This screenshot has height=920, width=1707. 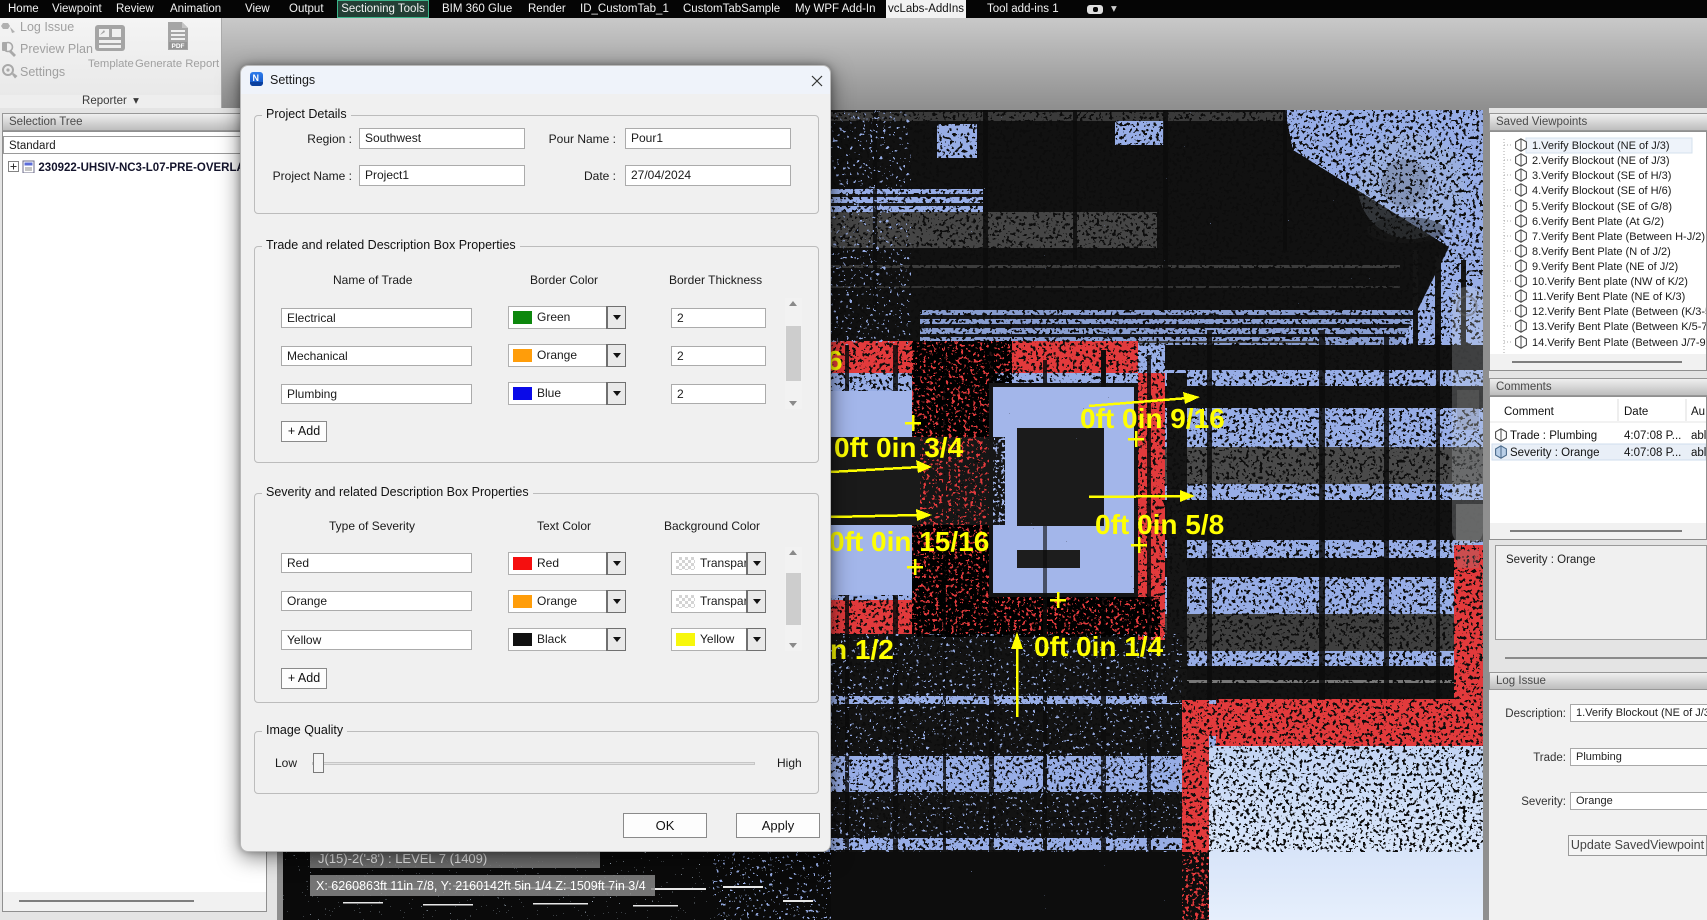 What do you see at coordinates (402, 858) in the screenshot?
I see `svg-text: J(15)-2('-8') : LEVEL 7 (1409)` at bounding box center [402, 858].